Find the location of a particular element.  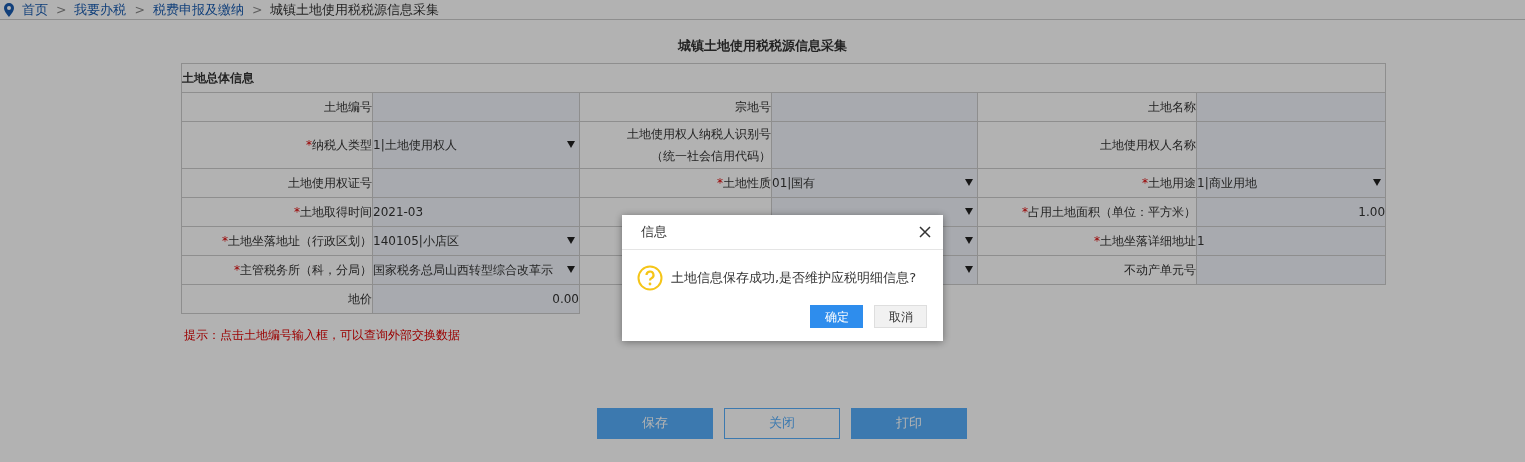

select-field: 1|土地使用权人 is located at coordinates (476, 144).